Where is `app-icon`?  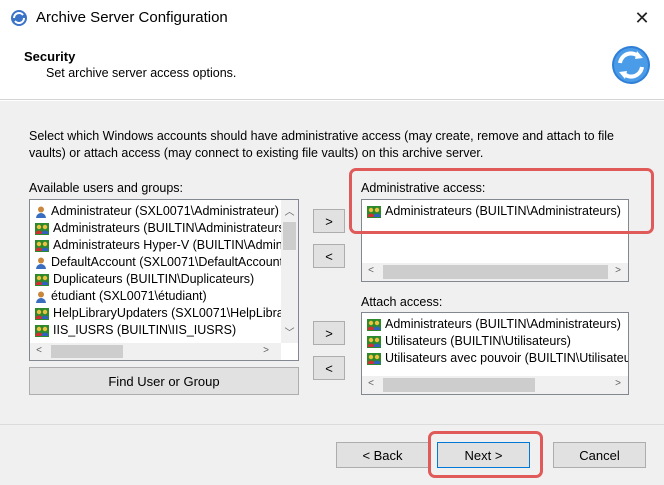 app-icon is located at coordinates (19, 18).